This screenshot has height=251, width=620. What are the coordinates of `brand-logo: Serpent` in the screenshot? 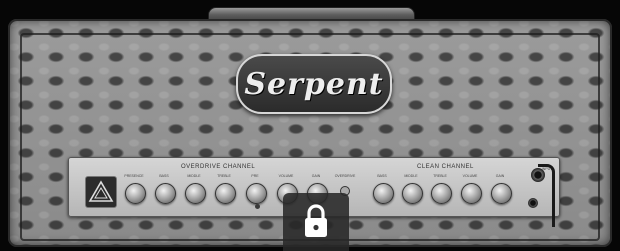 It's located at (314, 84).